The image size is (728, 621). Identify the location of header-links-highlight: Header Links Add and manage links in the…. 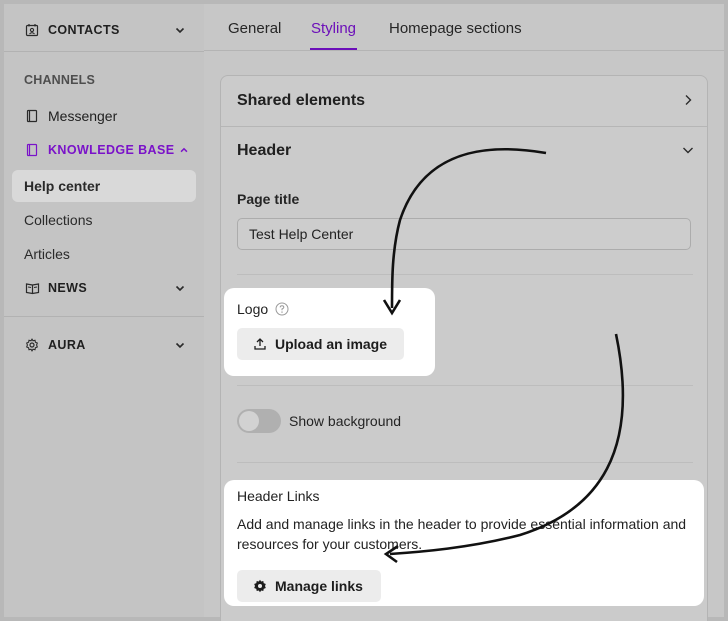
(464, 543).